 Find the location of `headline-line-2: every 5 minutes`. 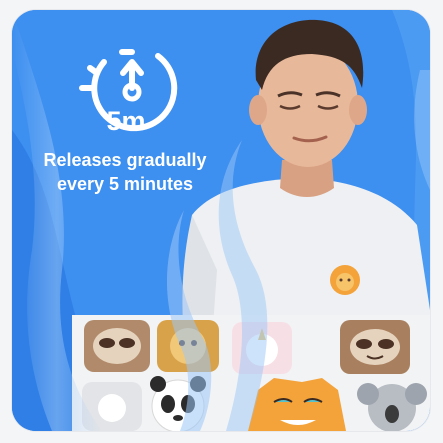

headline-line-2: every 5 minutes is located at coordinates (125, 184).